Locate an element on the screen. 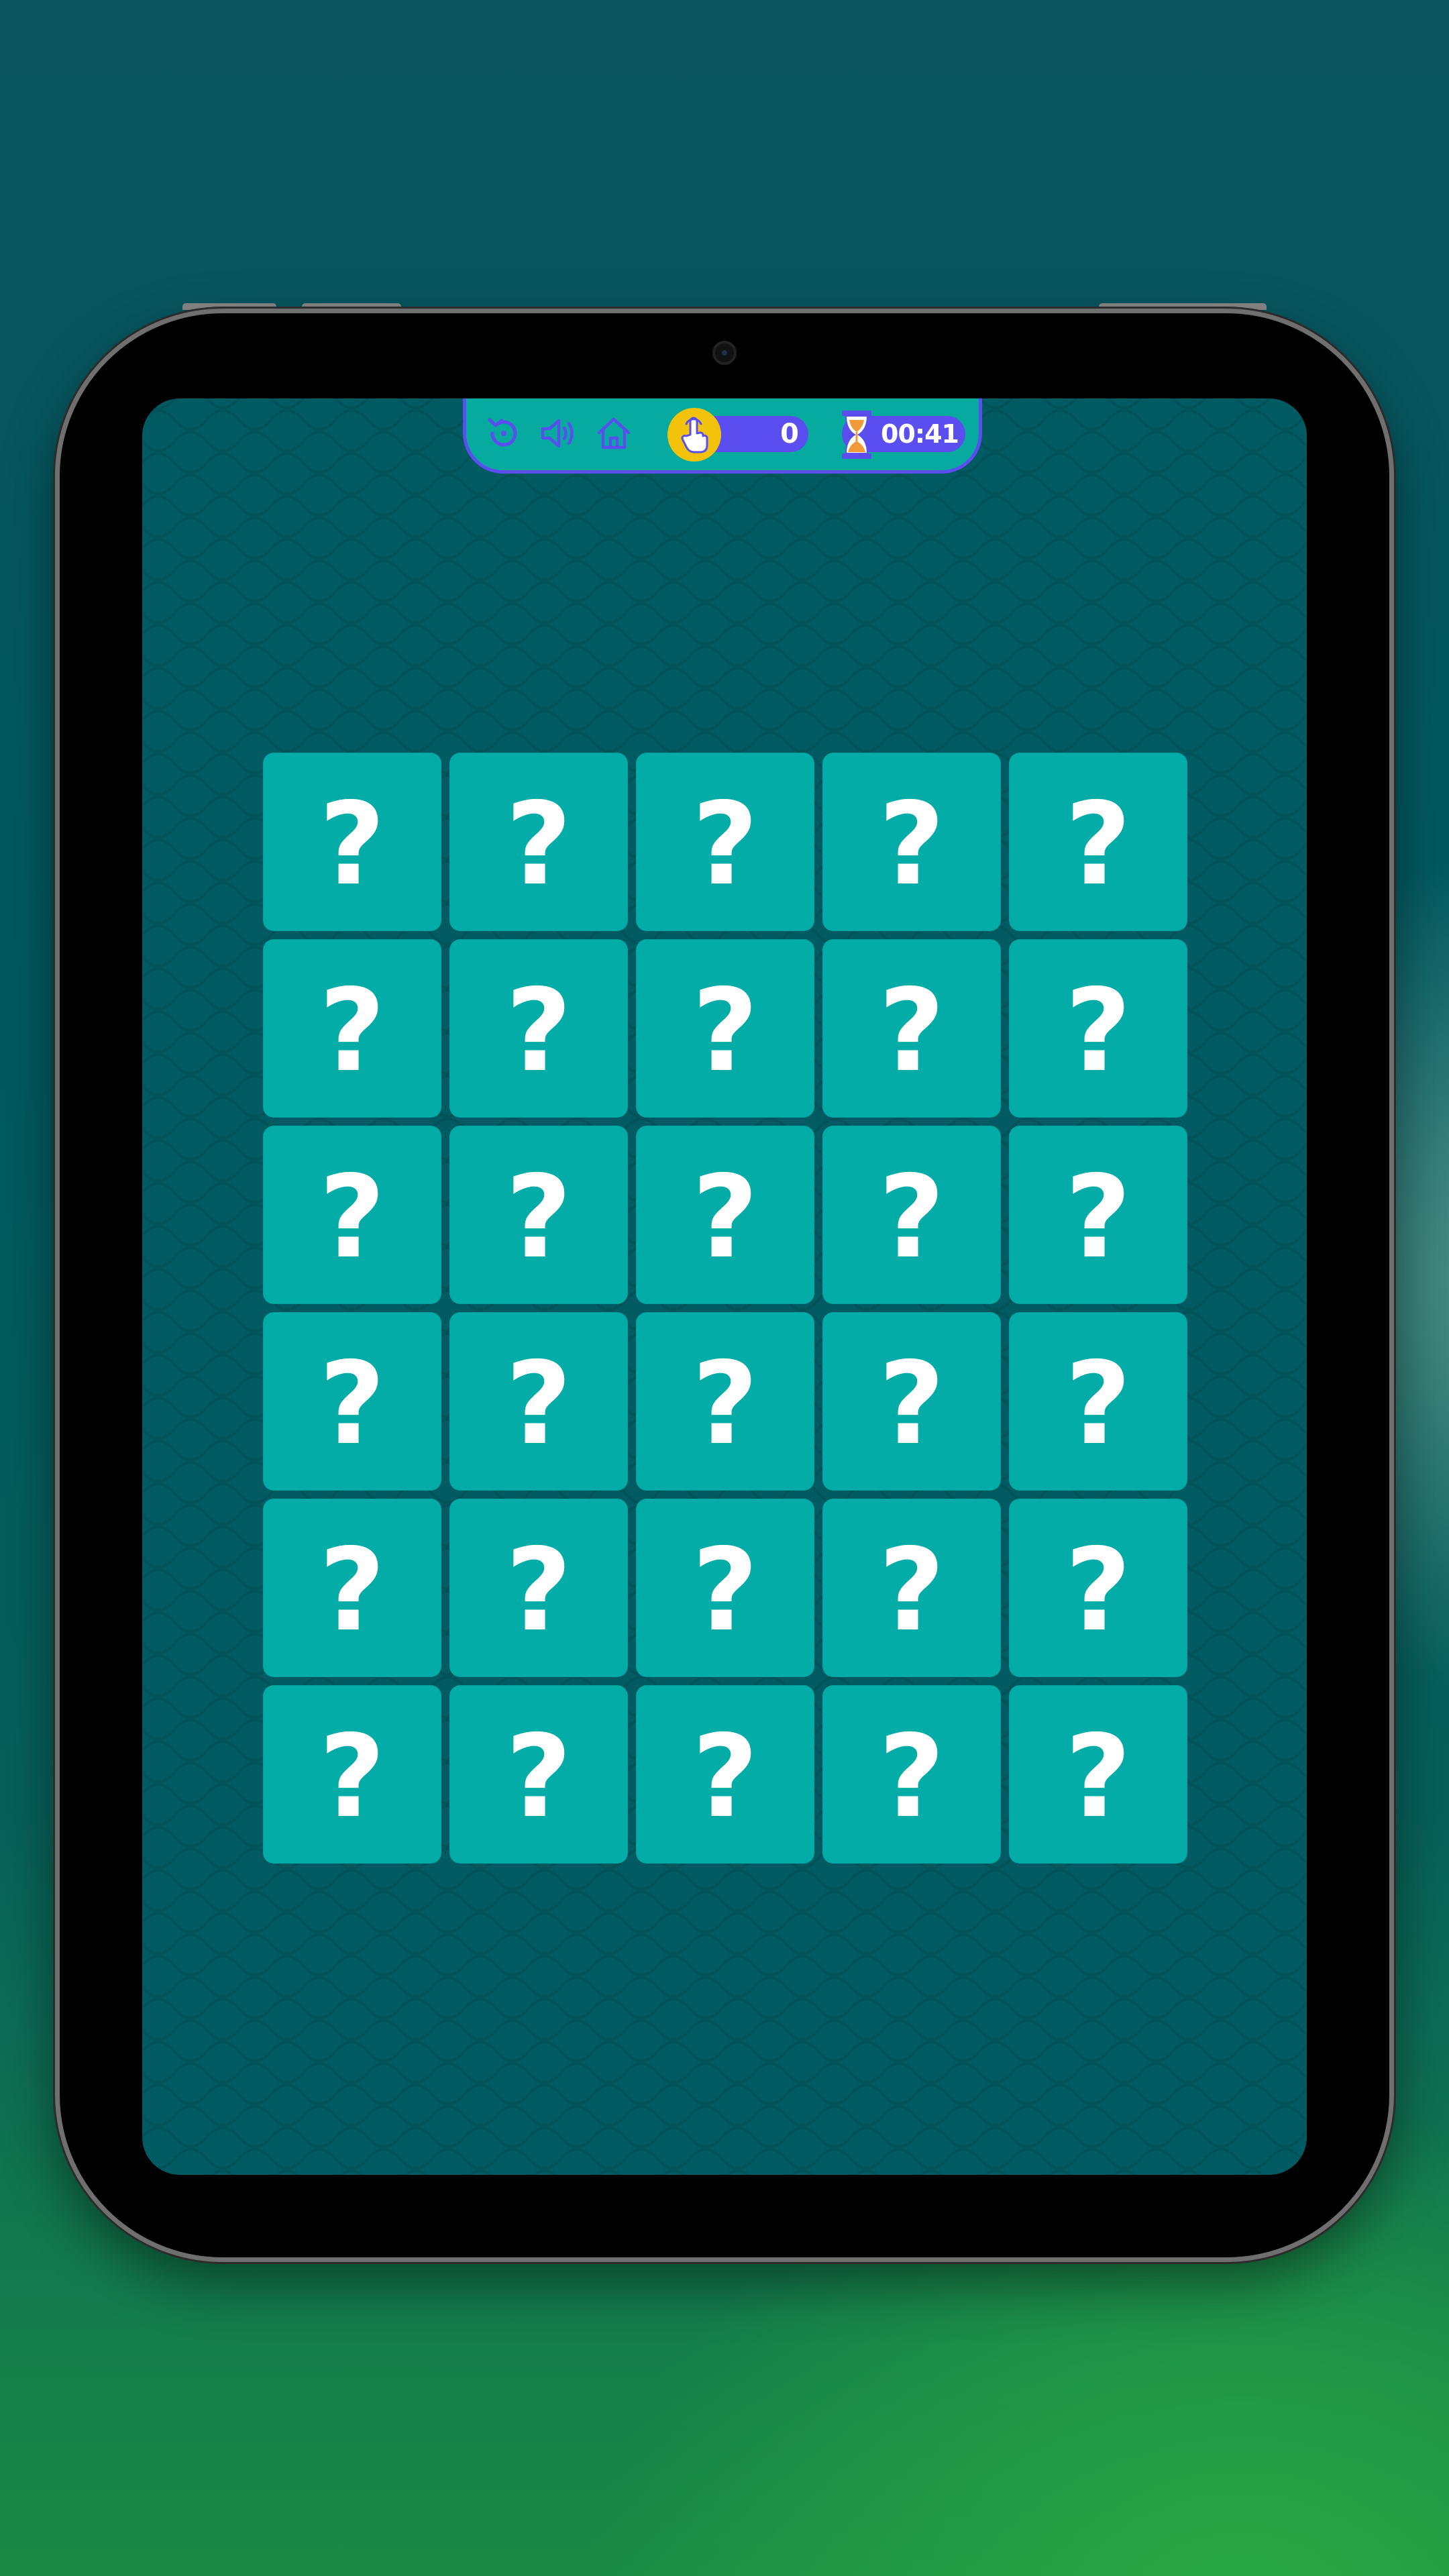 Image resolution: width=1449 pixels, height=2576 pixels. clicks-value: 0 is located at coordinates (789, 434).